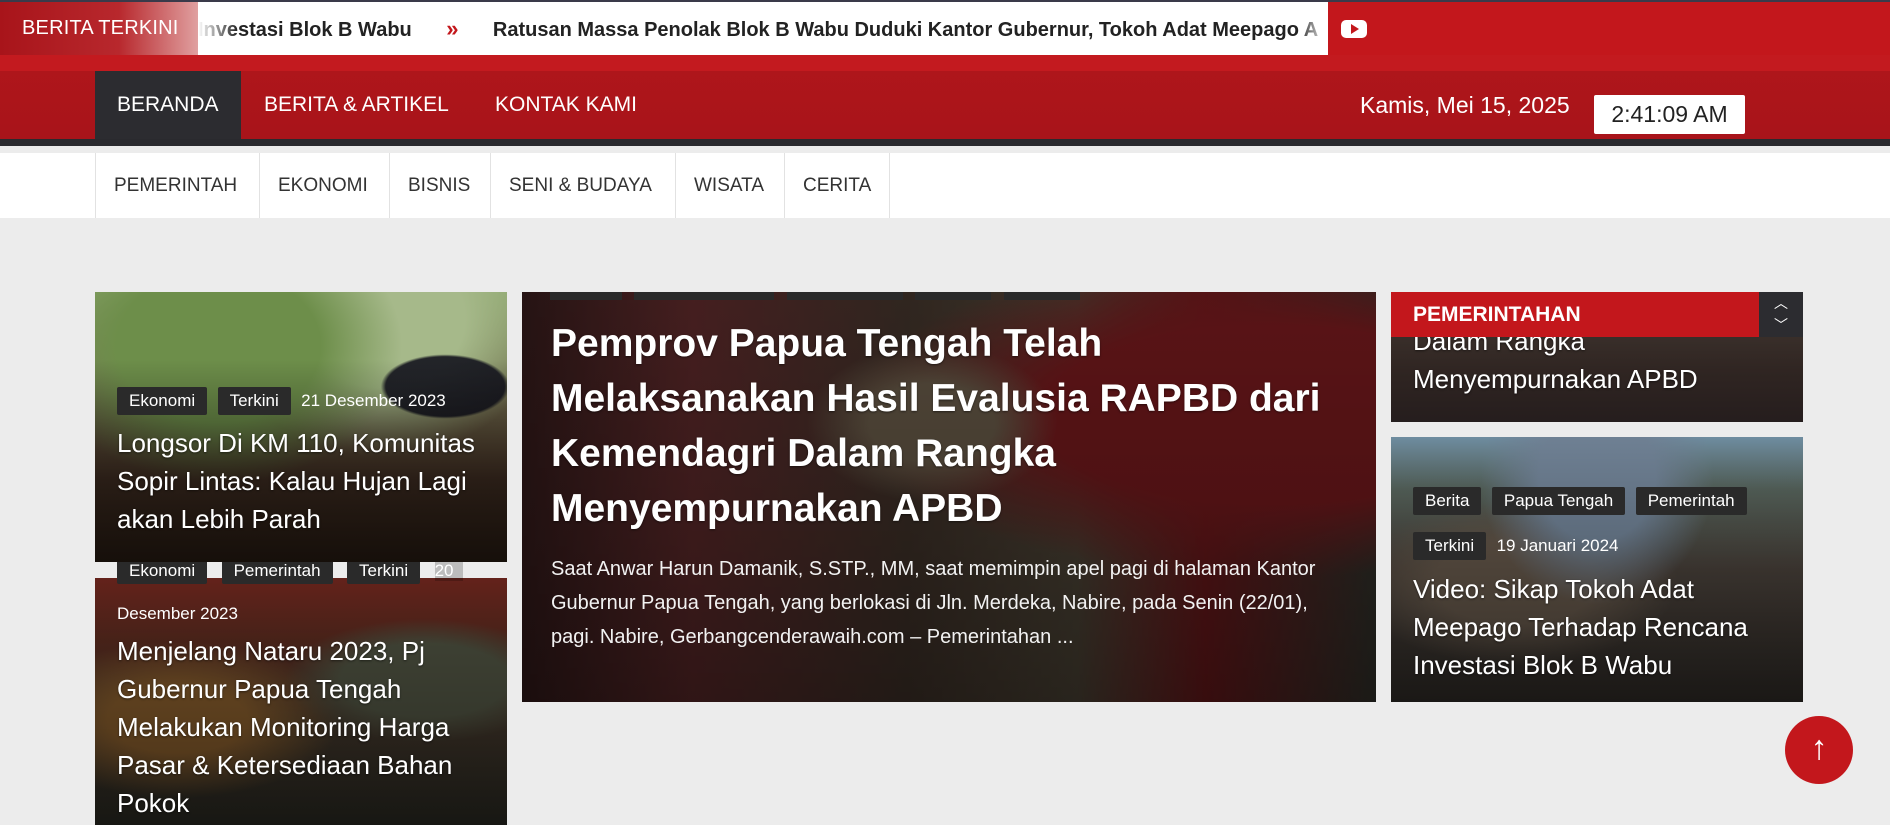  I want to click on nav-item-beranda: BERANDA, so click(168, 105).